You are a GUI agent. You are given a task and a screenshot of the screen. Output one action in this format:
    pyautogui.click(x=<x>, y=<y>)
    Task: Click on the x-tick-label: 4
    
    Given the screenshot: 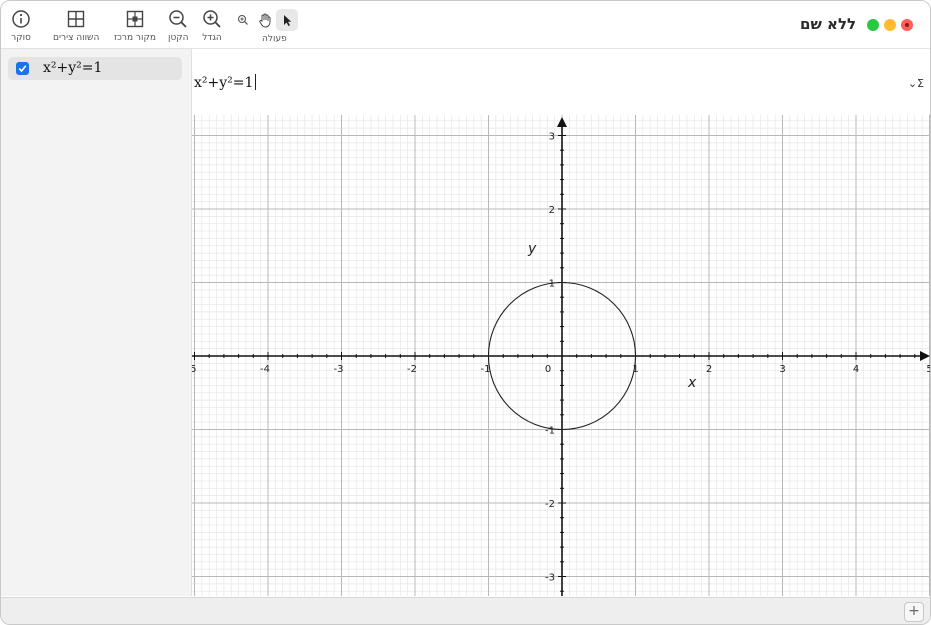 What is the action you would take?
    pyautogui.click(x=856, y=369)
    